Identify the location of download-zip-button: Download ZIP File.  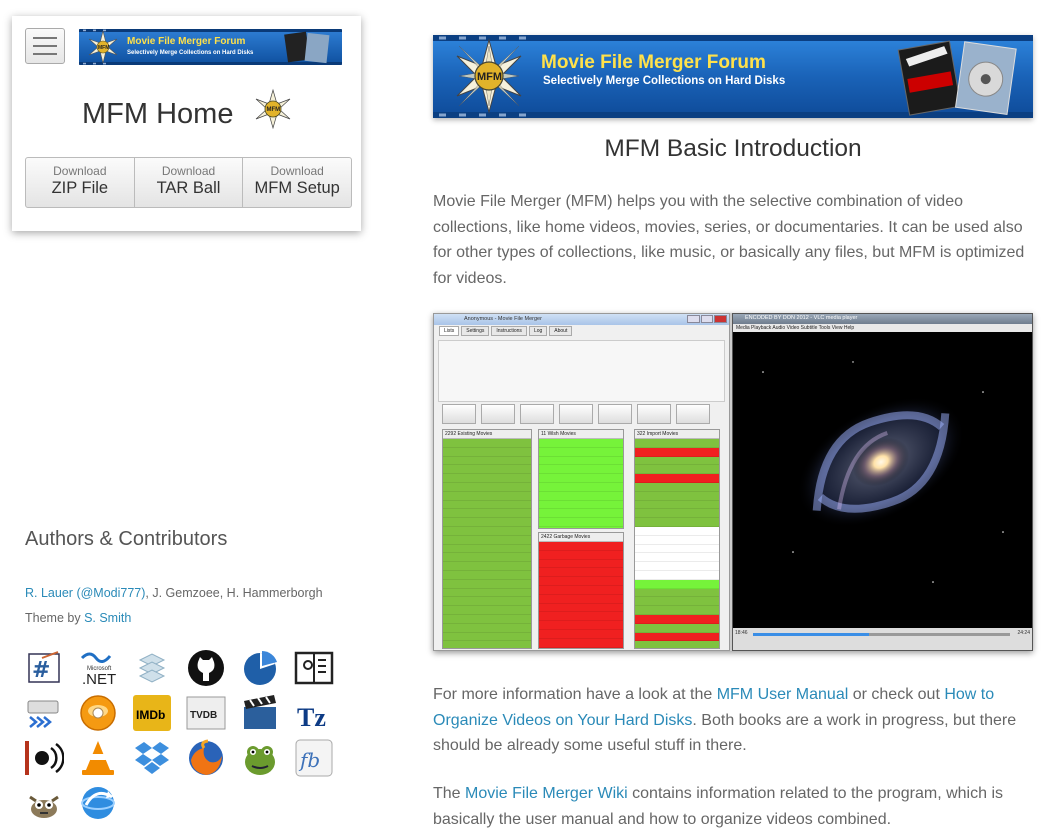
(80, 182).